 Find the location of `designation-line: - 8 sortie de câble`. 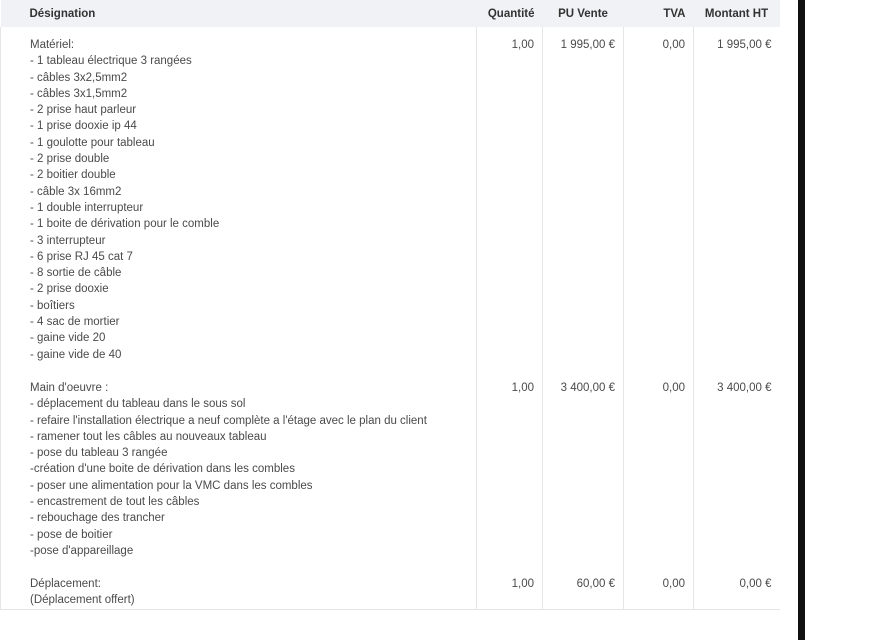

designation-line: - 8 sortie de câble is located at coordinates (76, 273).